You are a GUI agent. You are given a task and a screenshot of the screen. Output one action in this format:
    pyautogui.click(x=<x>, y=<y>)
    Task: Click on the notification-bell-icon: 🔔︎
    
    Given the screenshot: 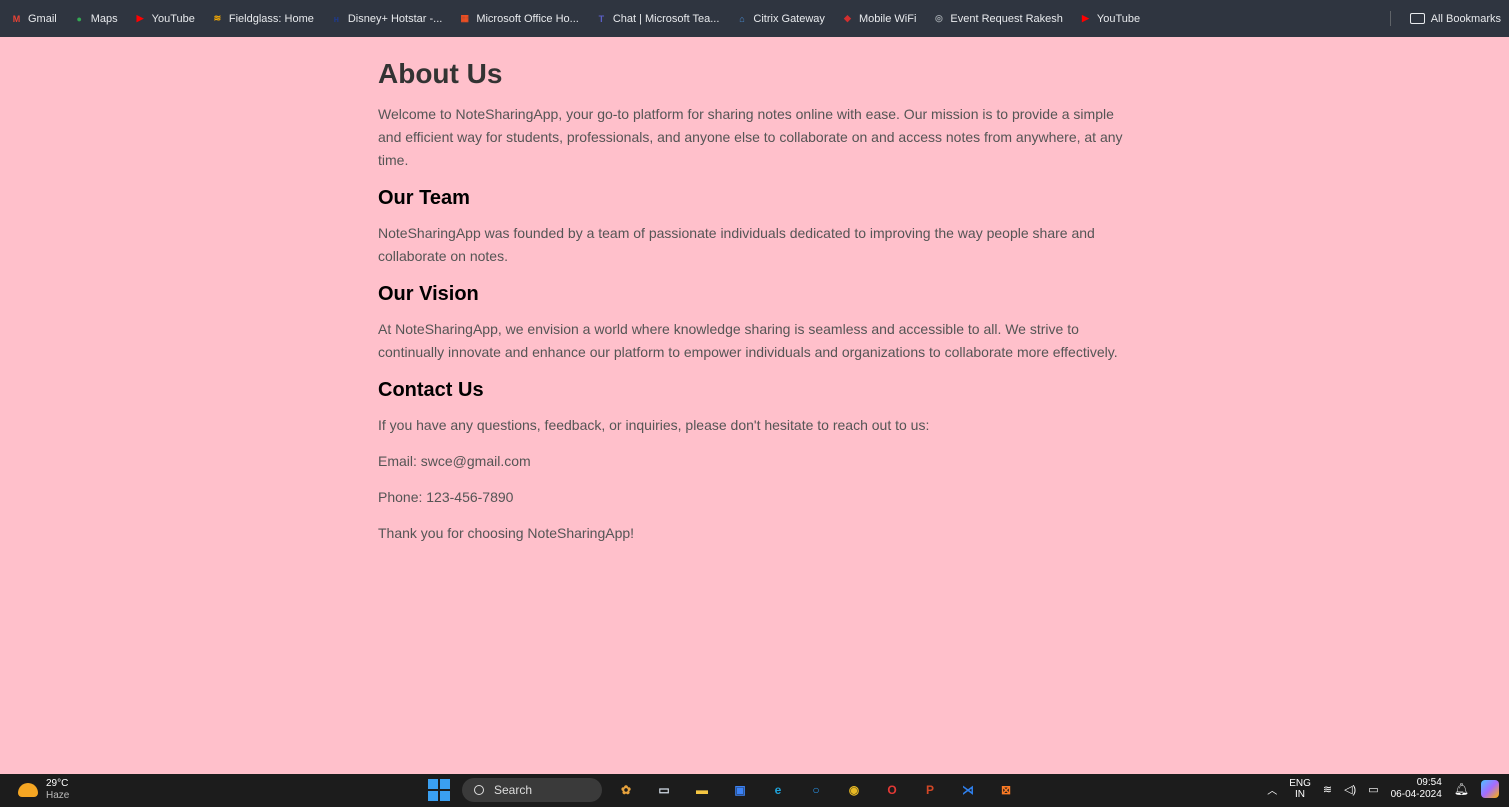 What is the action you would take?
    pyautogui.click(x=1461, y=789)
    